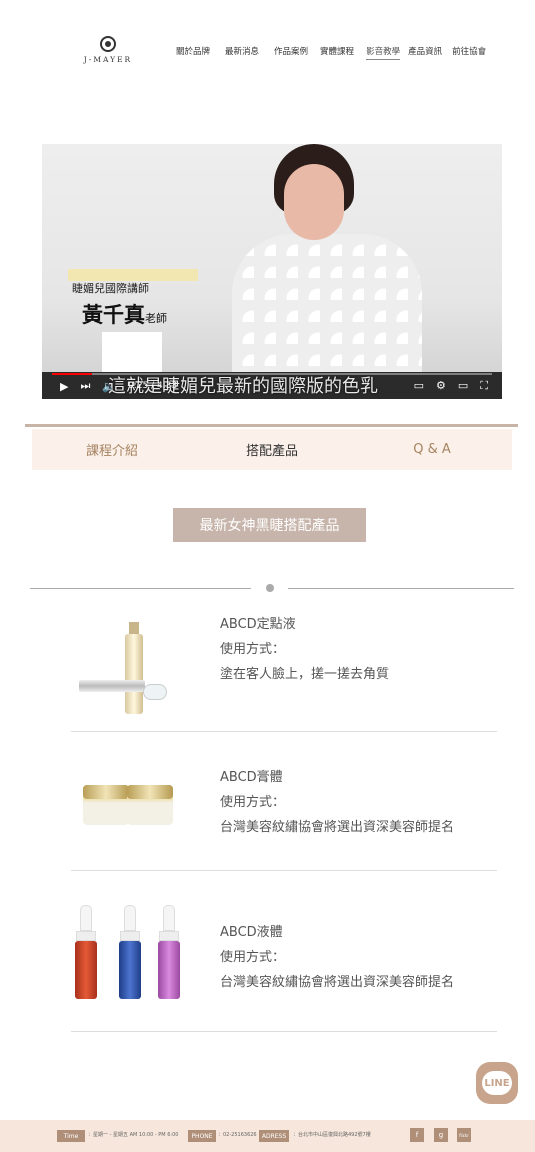 Image resolution: width=535 pixels, height=1152 pixels. Describe the element at coordinates (133, 1135) in the screenshot. I see `footer-time-text: ：星期一 - 星期五 AM 10:00 - PM 6:00` at that location.